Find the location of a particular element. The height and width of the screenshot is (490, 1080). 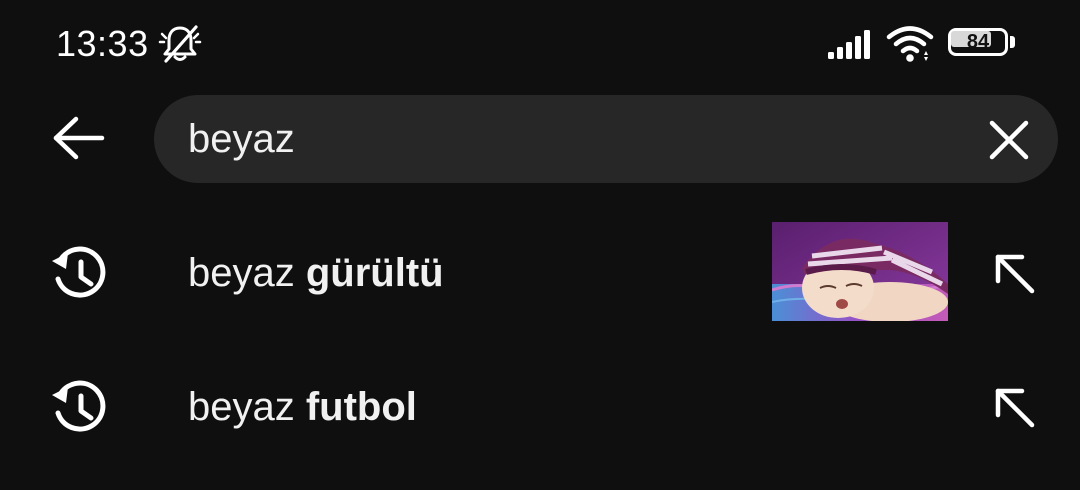

close-icon is located at coordinates (1009, 140).